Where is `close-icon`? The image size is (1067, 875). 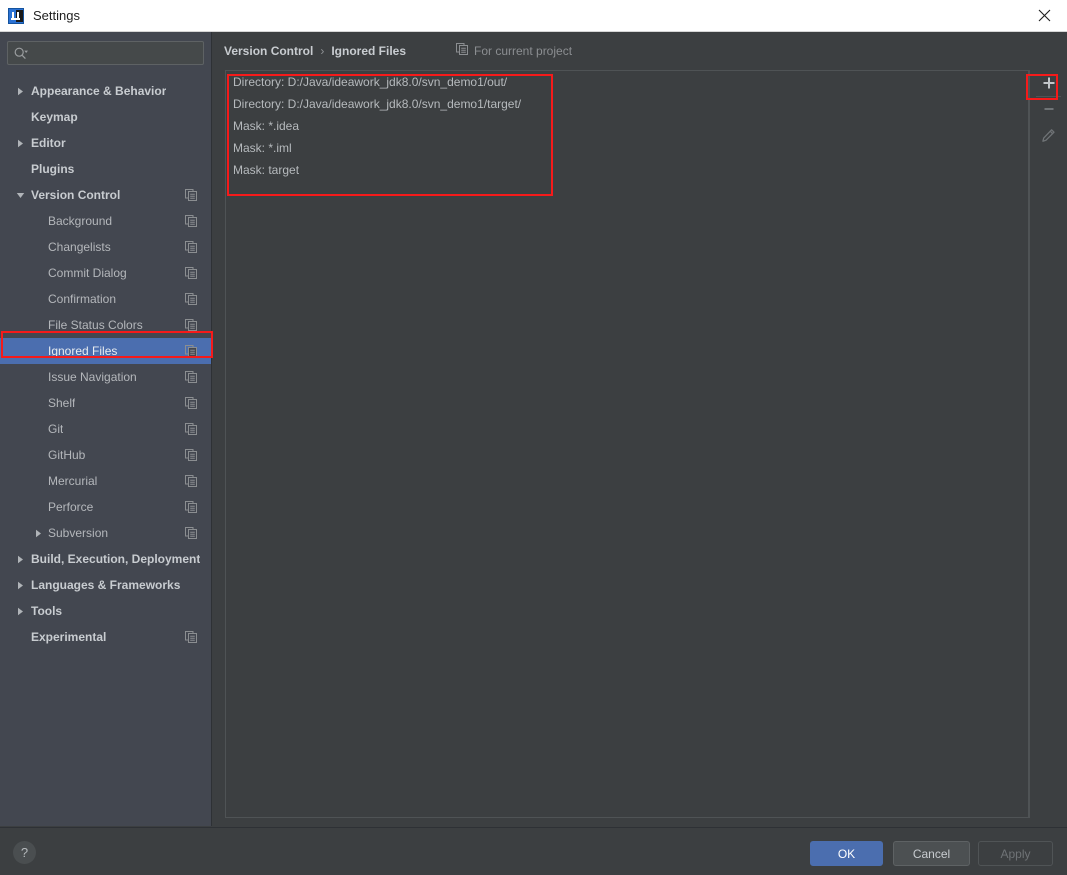
close-icon is located at coordinates (1044, 15).